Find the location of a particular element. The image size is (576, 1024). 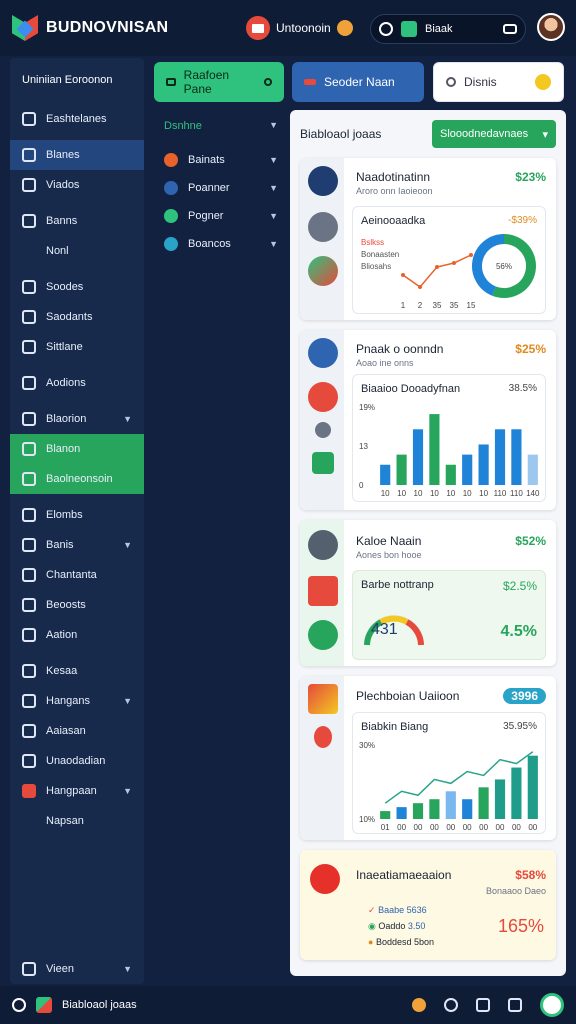

help-icon is located at coordinates (552, 1005).